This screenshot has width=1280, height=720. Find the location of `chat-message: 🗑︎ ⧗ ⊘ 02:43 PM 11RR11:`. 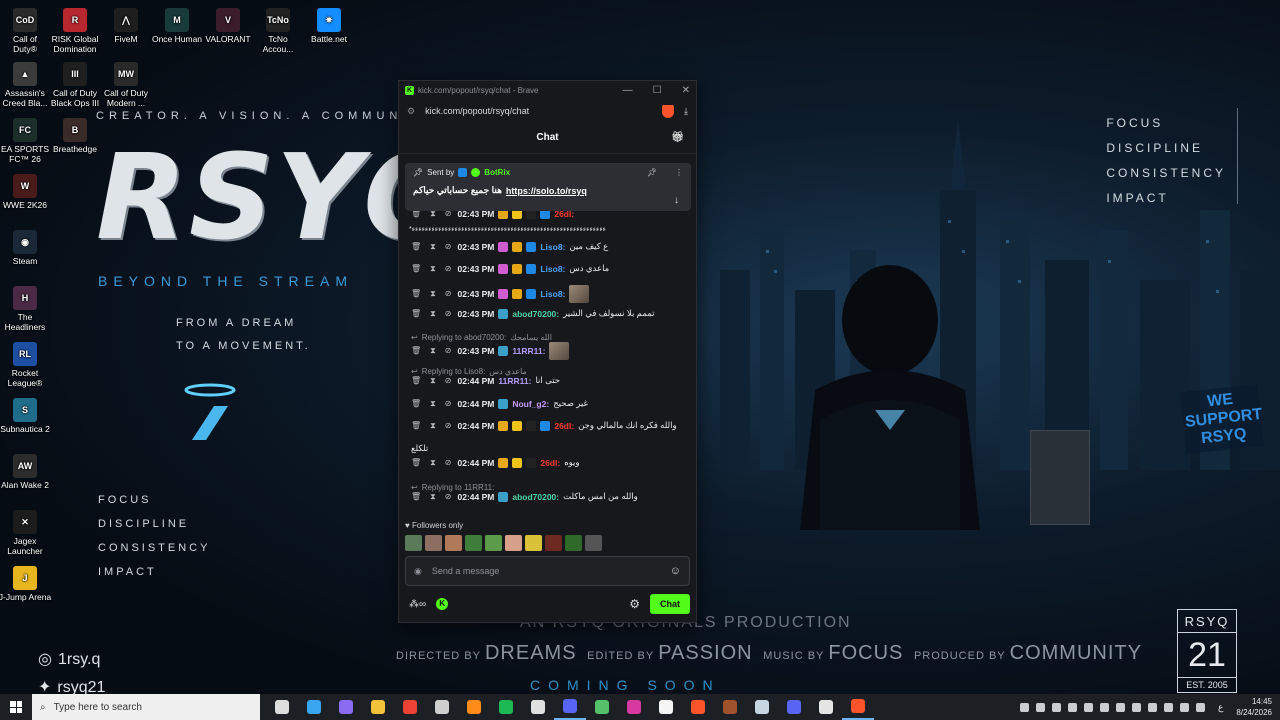

chat-message: 🗑︎ ⧗ ⊘ 02:43 PM 11RR11: is located at coordinates (549, 351).